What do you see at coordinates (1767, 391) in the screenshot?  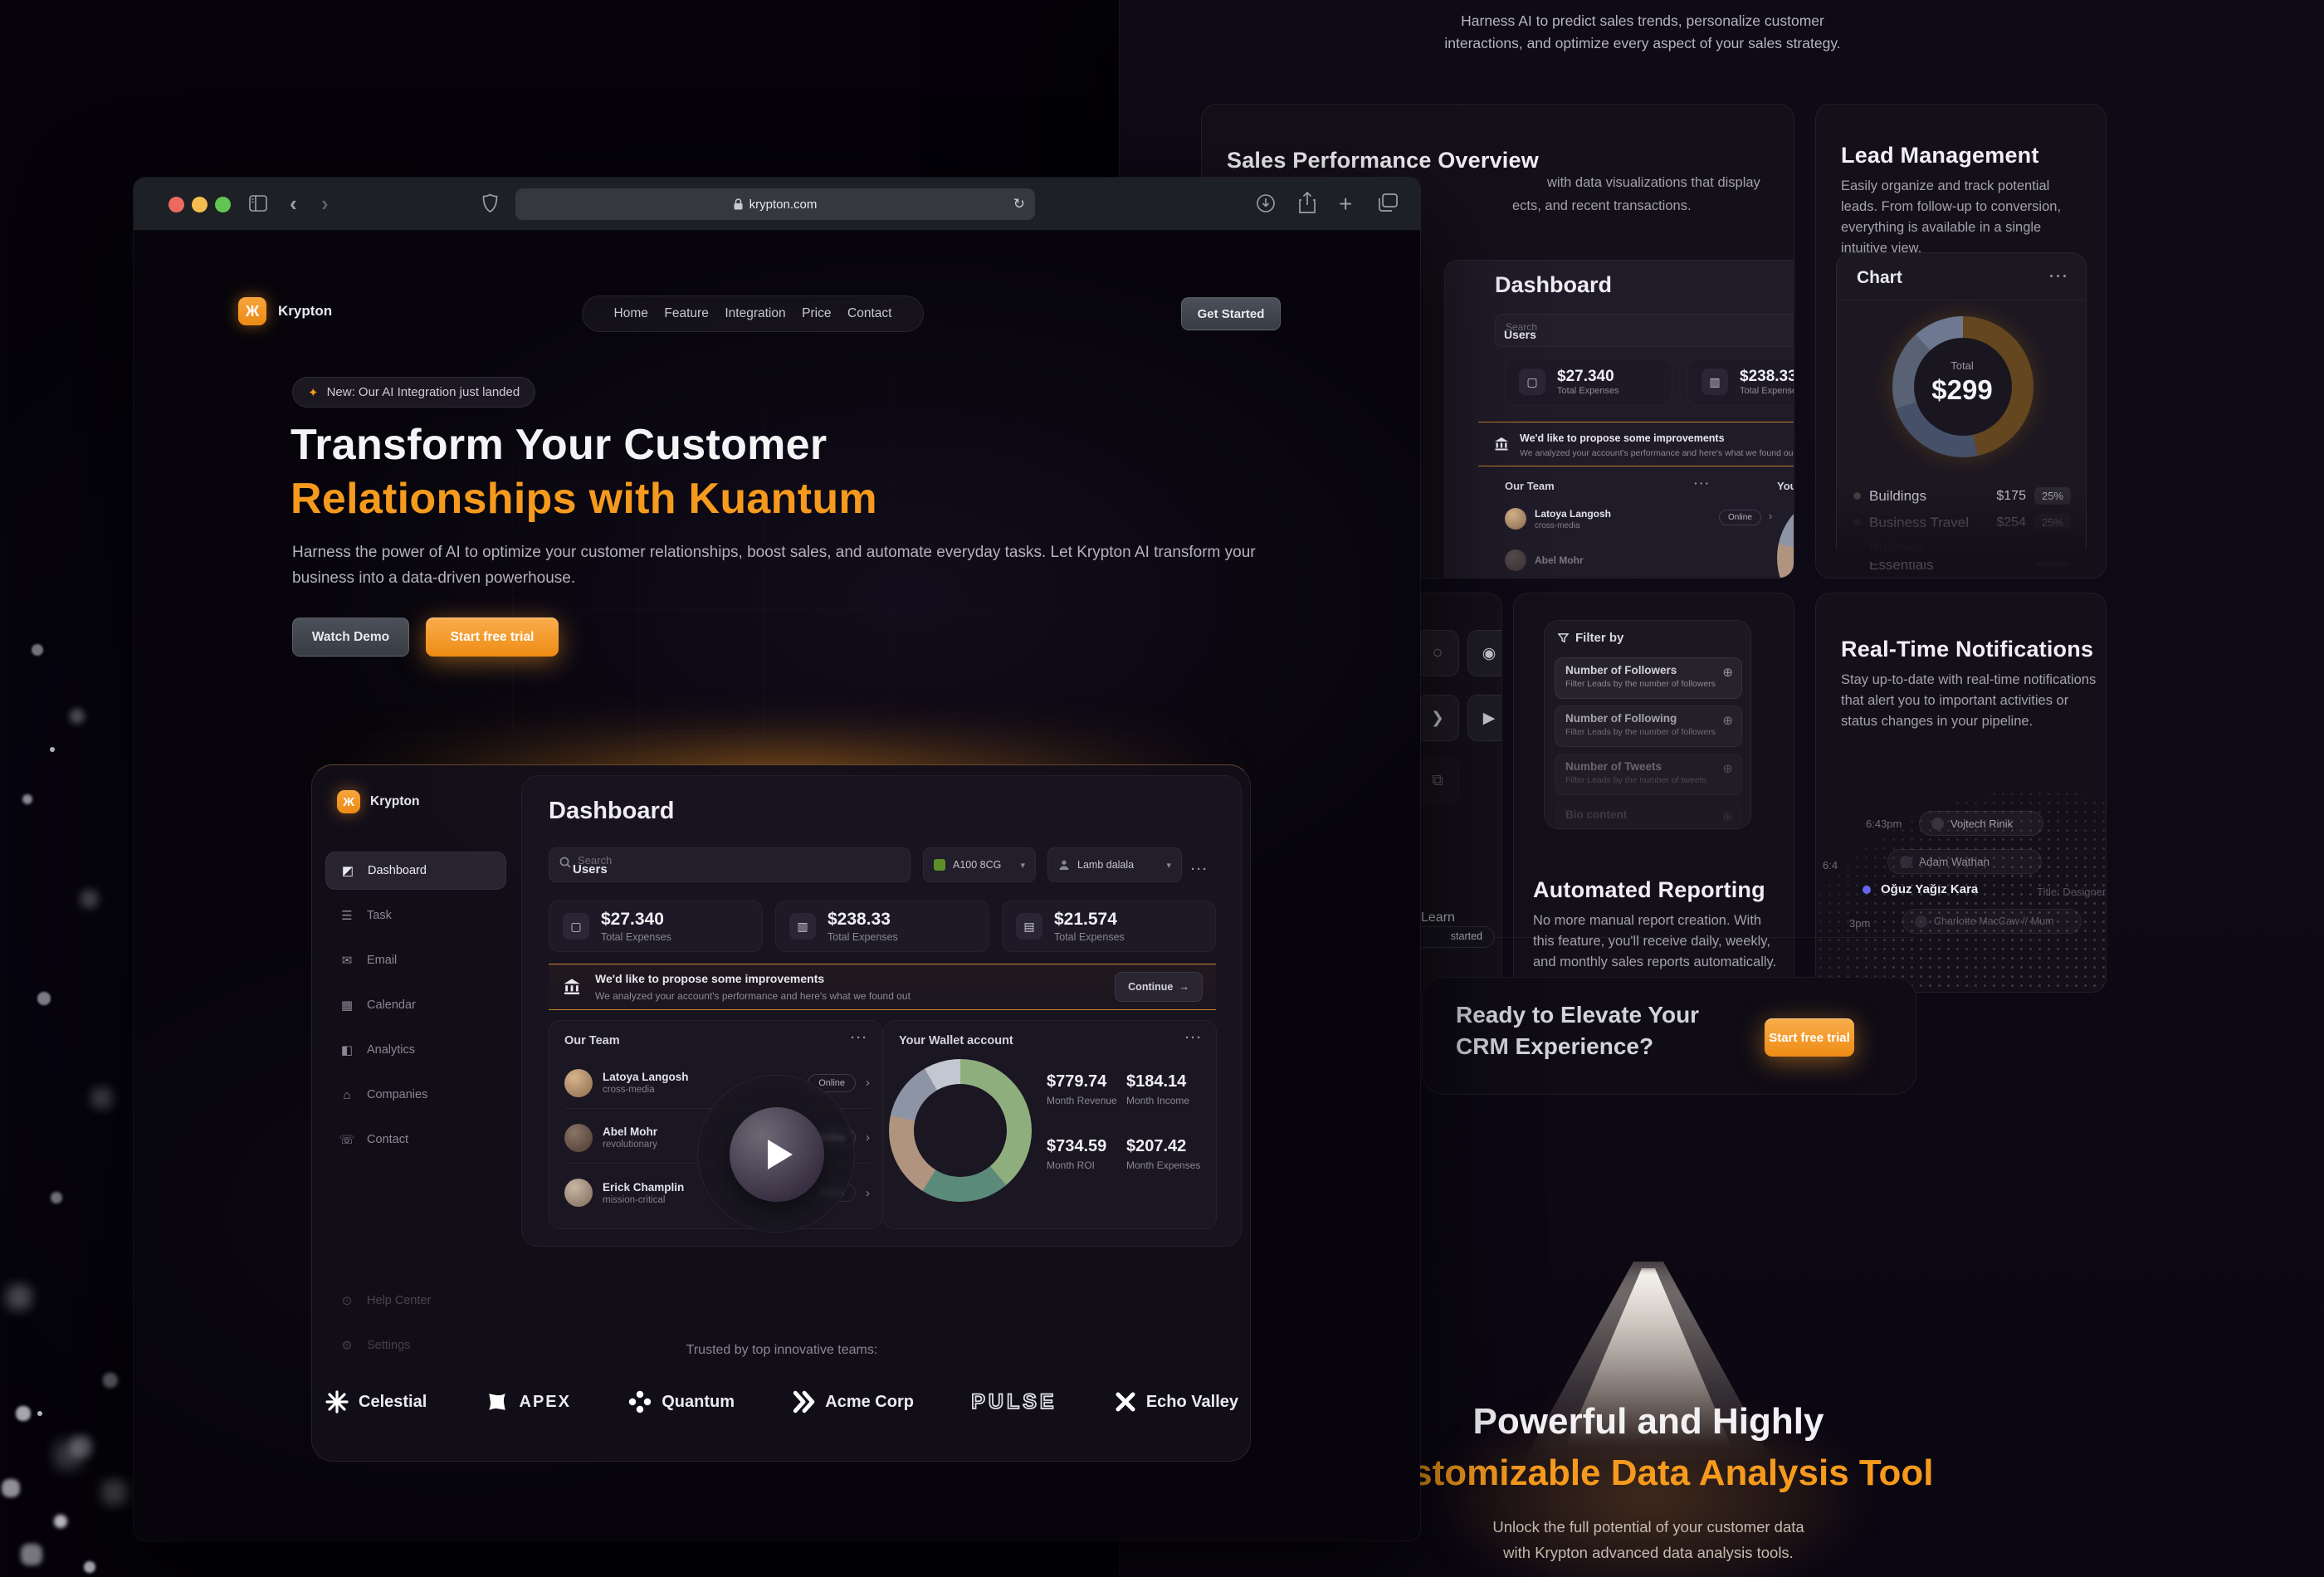 I see `mini-stat-2-label: Total Expenses` at bounding box center [1767, 391].